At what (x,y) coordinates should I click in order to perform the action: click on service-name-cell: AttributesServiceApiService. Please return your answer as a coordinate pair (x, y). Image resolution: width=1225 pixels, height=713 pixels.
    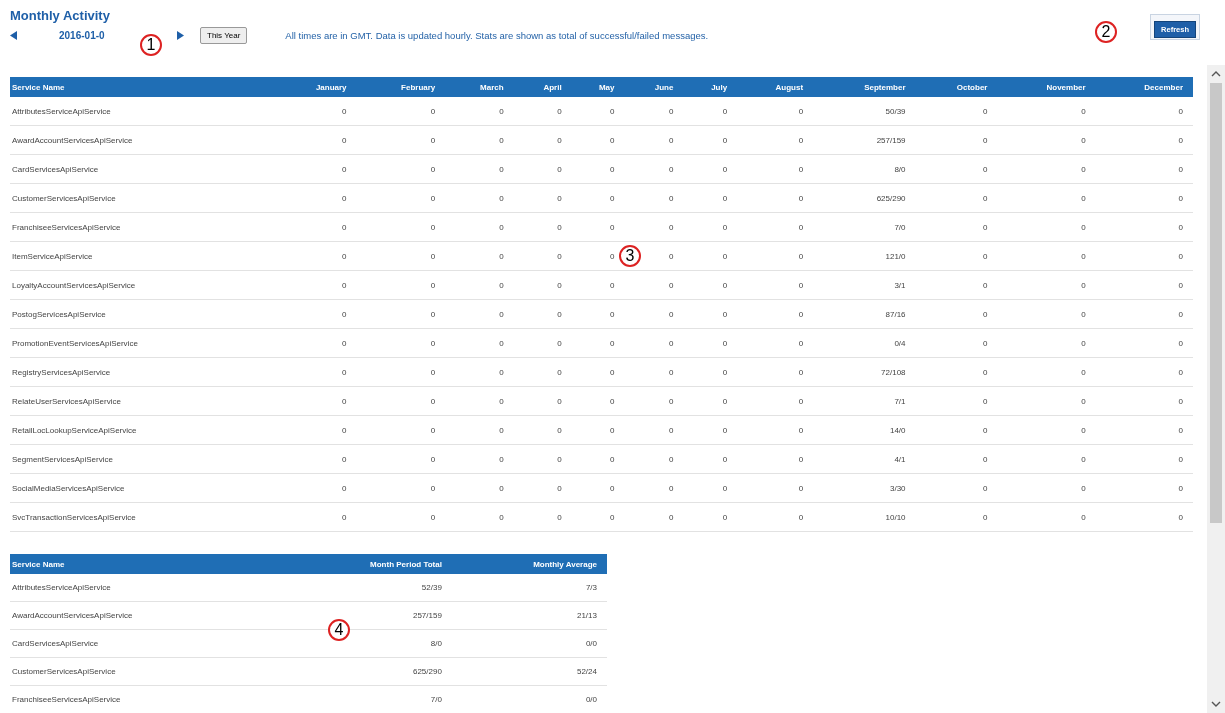
    Looking at the image, I should click on (142, 111).